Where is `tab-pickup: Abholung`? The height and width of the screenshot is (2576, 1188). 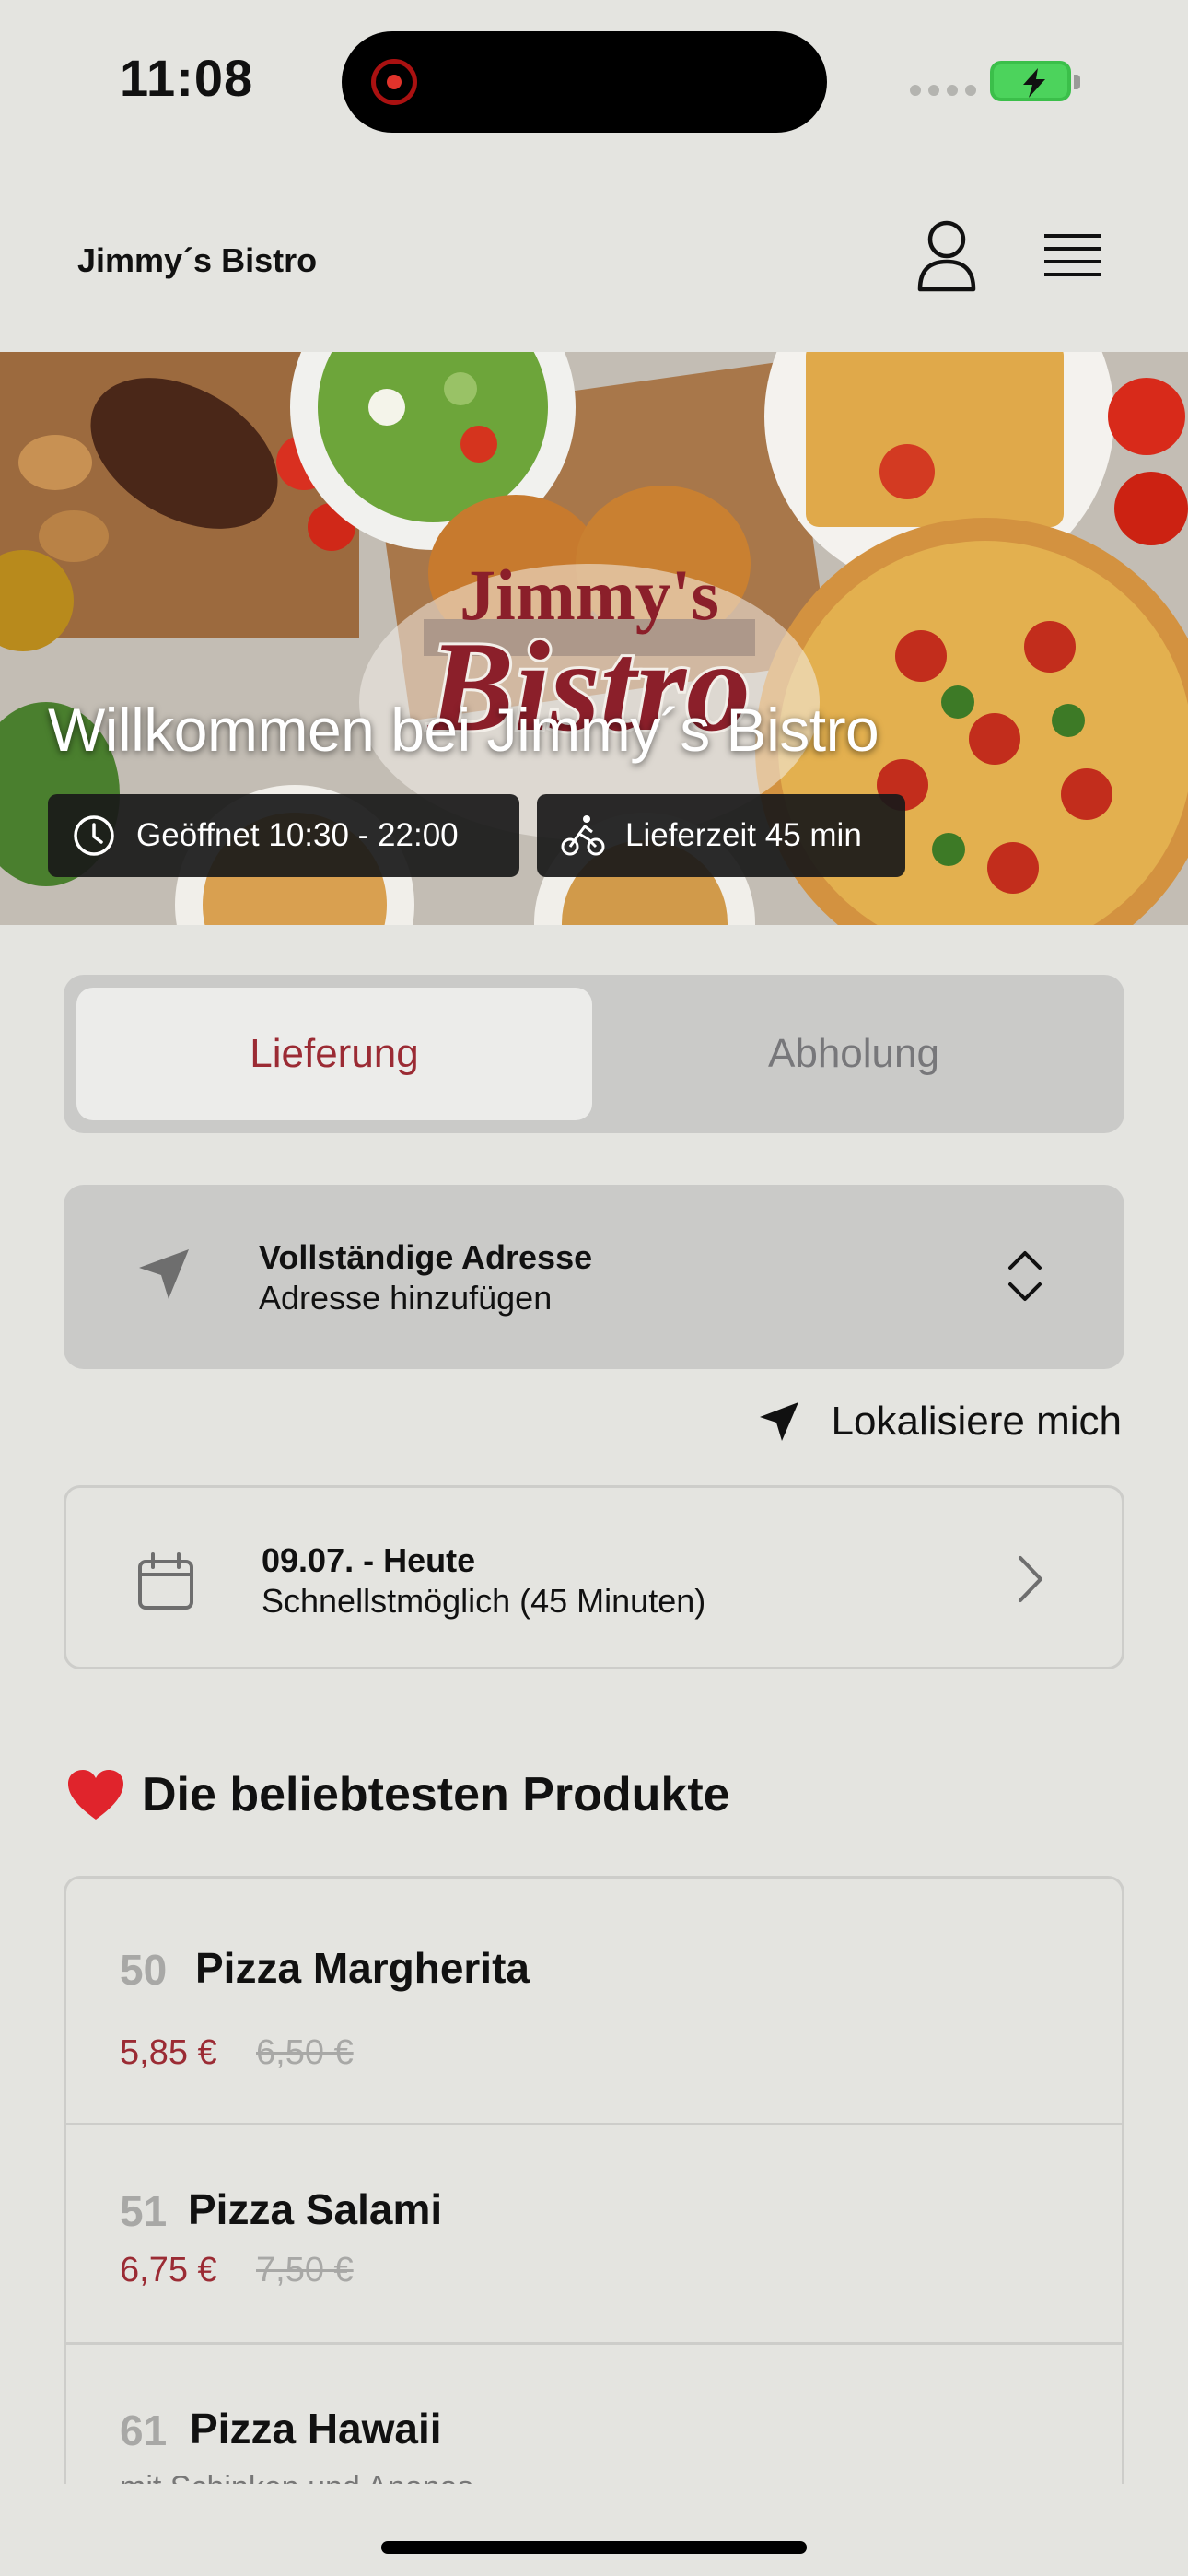 tab-pickup: Abholung is located at coordinates (854, 1054).